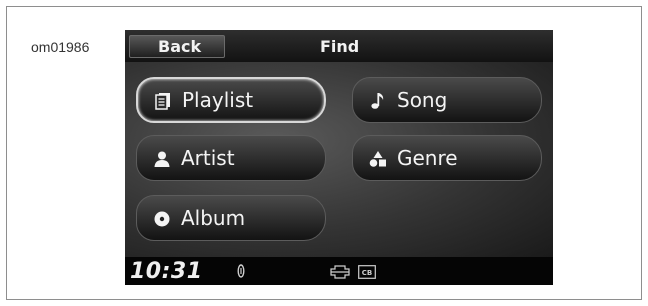  Describe the element at coordinates (166, 271) in the screenshot. I see `clock: 10:31` at that location.